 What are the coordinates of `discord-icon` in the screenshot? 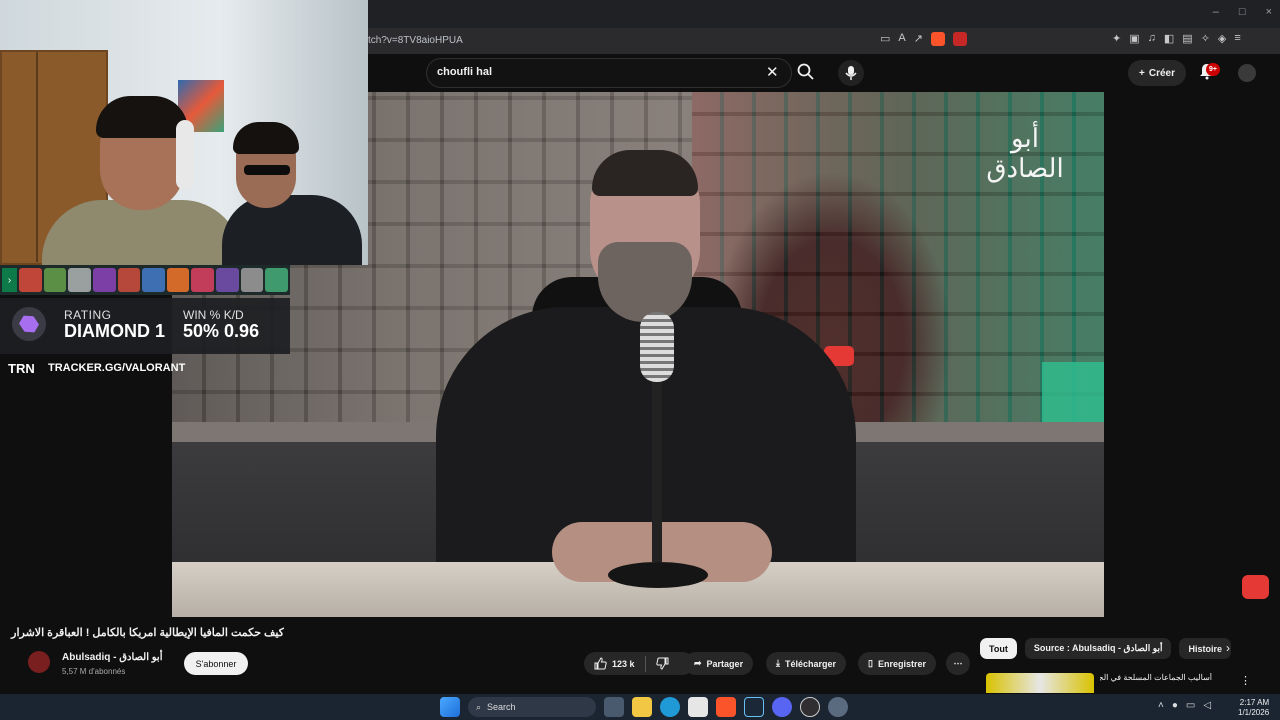 It's located at (782, 707).